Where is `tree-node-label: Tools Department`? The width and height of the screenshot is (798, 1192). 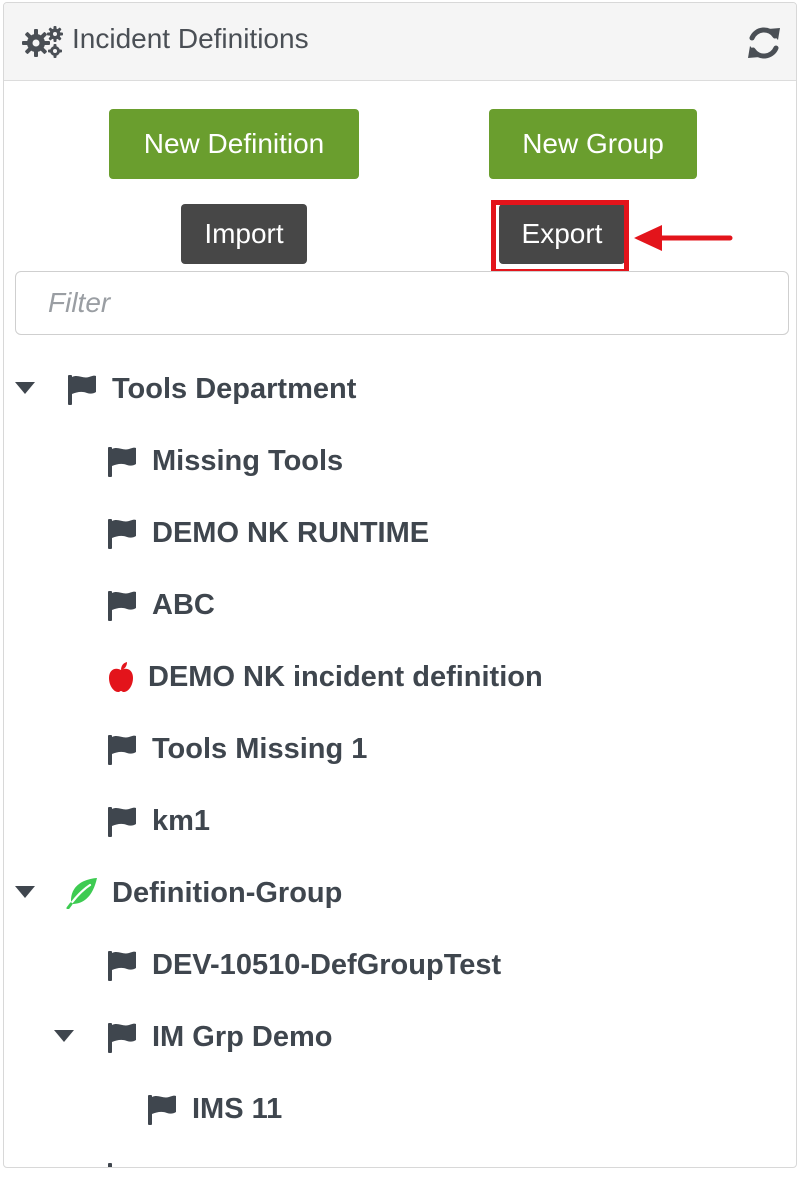 tree-node-label: Tools Department is located at coordinates (234, 388).